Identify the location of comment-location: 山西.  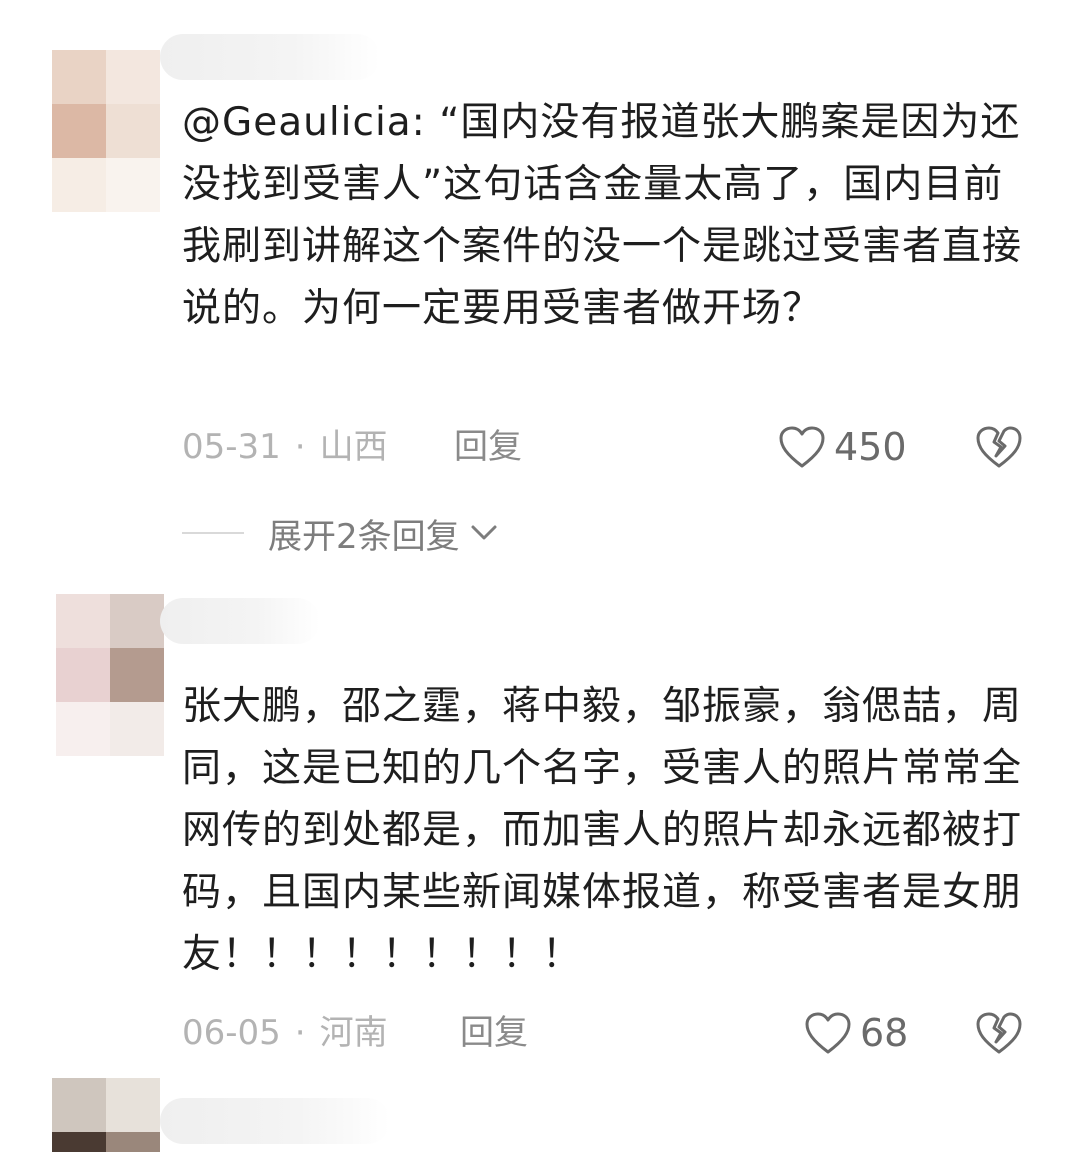
(353, 447).